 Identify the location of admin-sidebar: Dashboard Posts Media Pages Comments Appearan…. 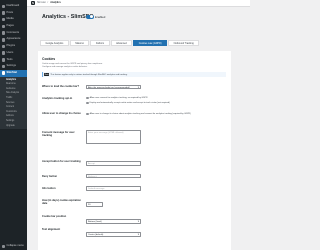
(13, 125).